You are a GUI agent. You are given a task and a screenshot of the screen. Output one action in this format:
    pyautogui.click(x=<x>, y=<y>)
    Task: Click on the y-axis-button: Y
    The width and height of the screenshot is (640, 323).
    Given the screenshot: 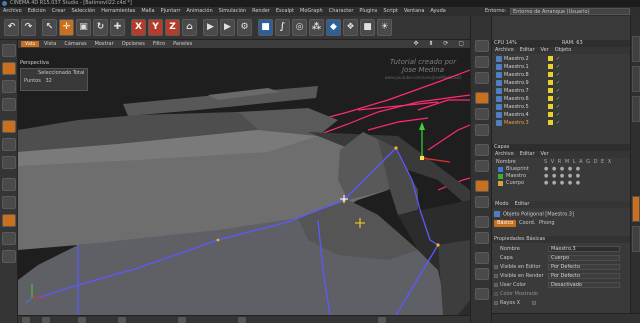 What is the action you would take?
    pyautogui.click(x=155, y=27)
    